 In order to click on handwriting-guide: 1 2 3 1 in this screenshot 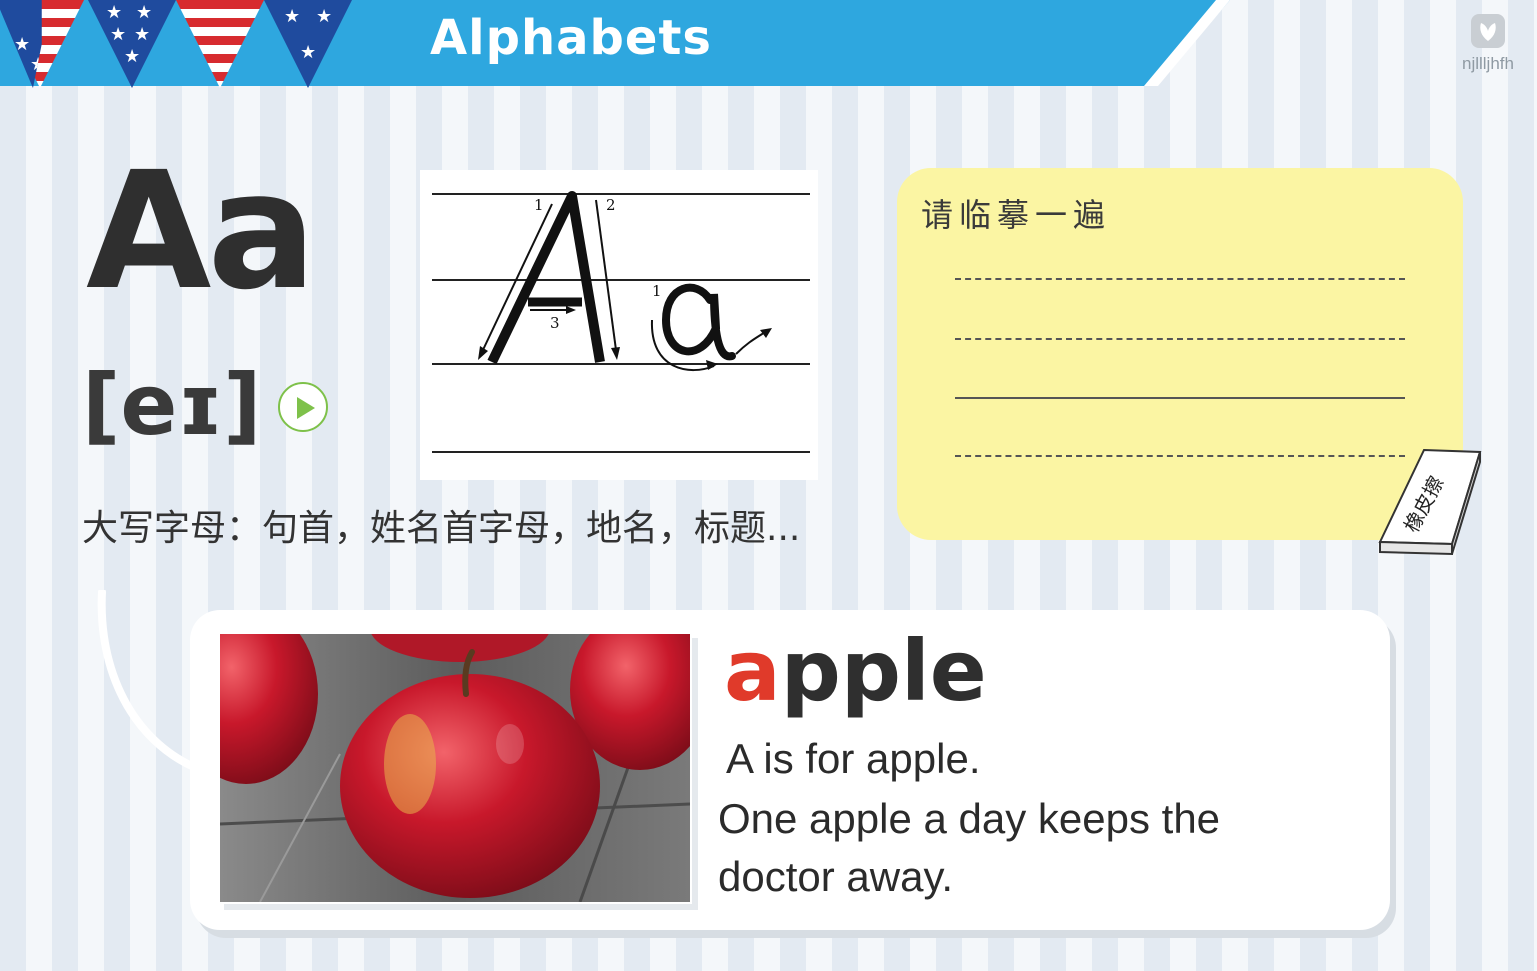, I will do `click(619, 325)`.